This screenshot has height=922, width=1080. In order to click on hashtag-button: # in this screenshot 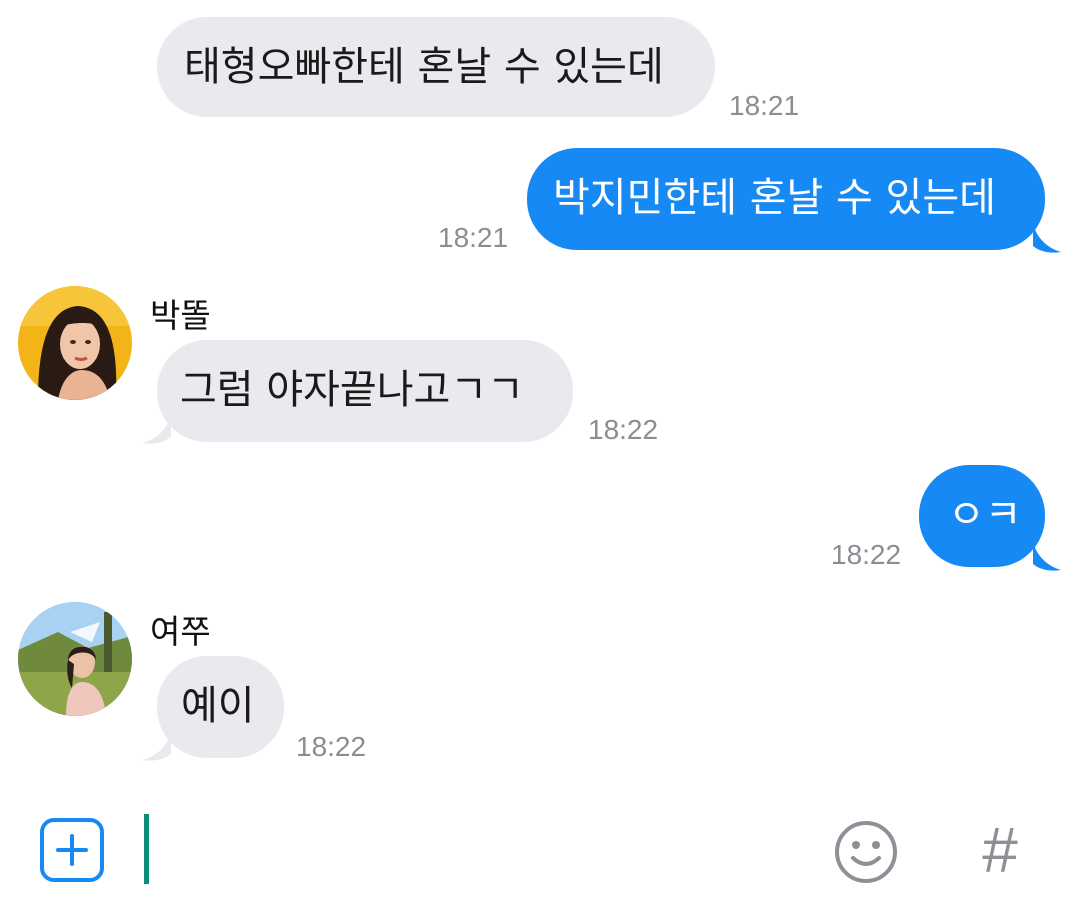, I will do `click(1000, 850)`.